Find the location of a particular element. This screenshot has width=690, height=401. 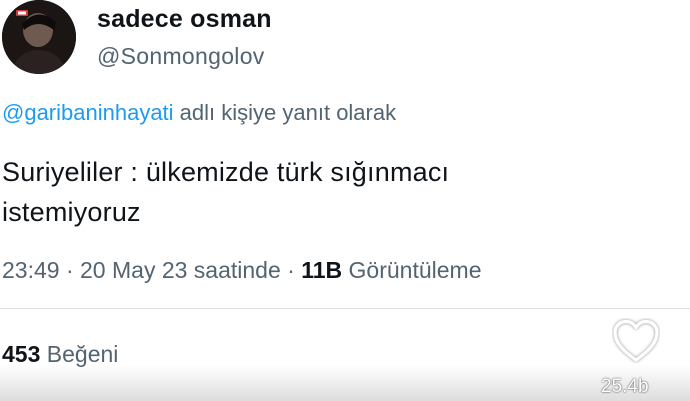

tweet-text-line-2: istemiyoruz is located at coordinates (71, 212).